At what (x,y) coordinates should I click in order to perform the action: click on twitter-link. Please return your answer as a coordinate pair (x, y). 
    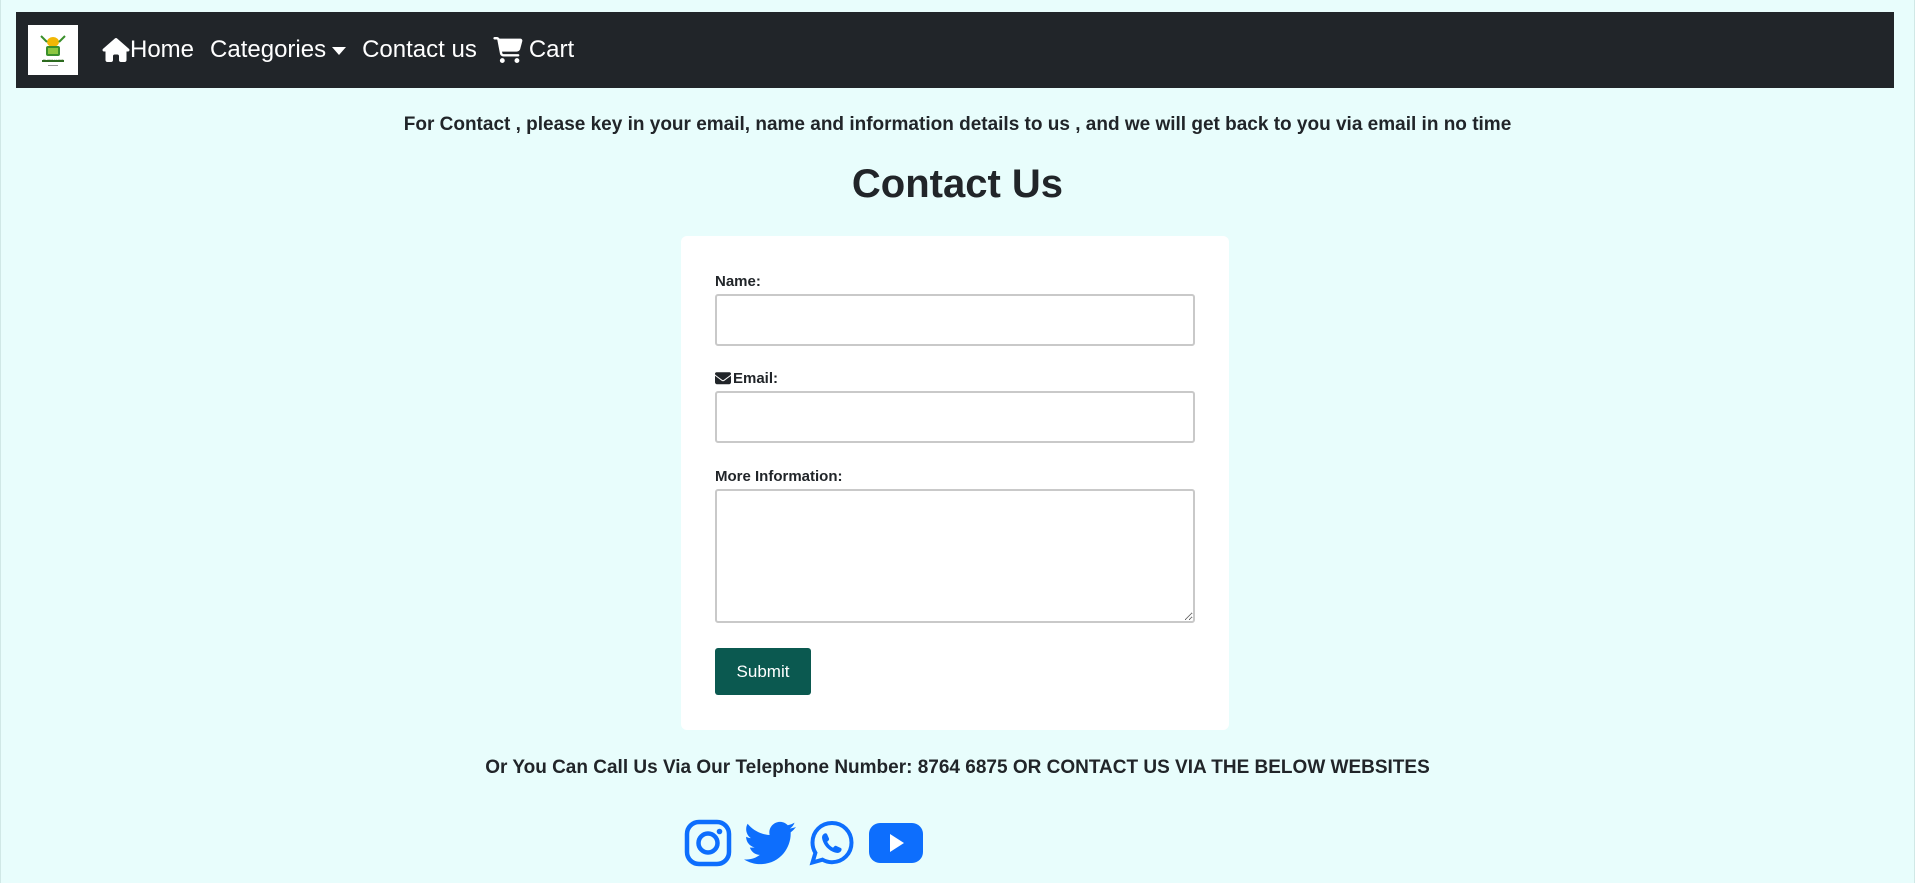
    Looking at the image, I should click on (770, 843).